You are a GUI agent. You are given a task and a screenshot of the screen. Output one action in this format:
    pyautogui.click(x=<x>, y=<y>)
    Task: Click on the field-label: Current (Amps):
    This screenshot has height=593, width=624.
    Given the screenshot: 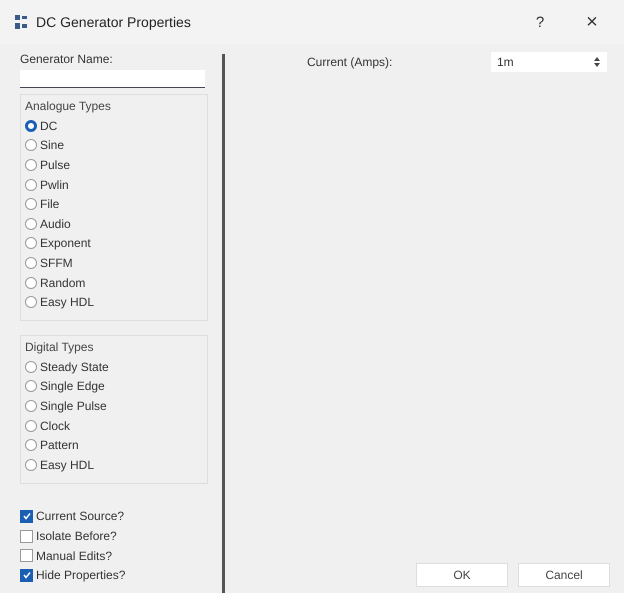 What is the action you would take?
    pyautogui.click(x=350, y=62)
    